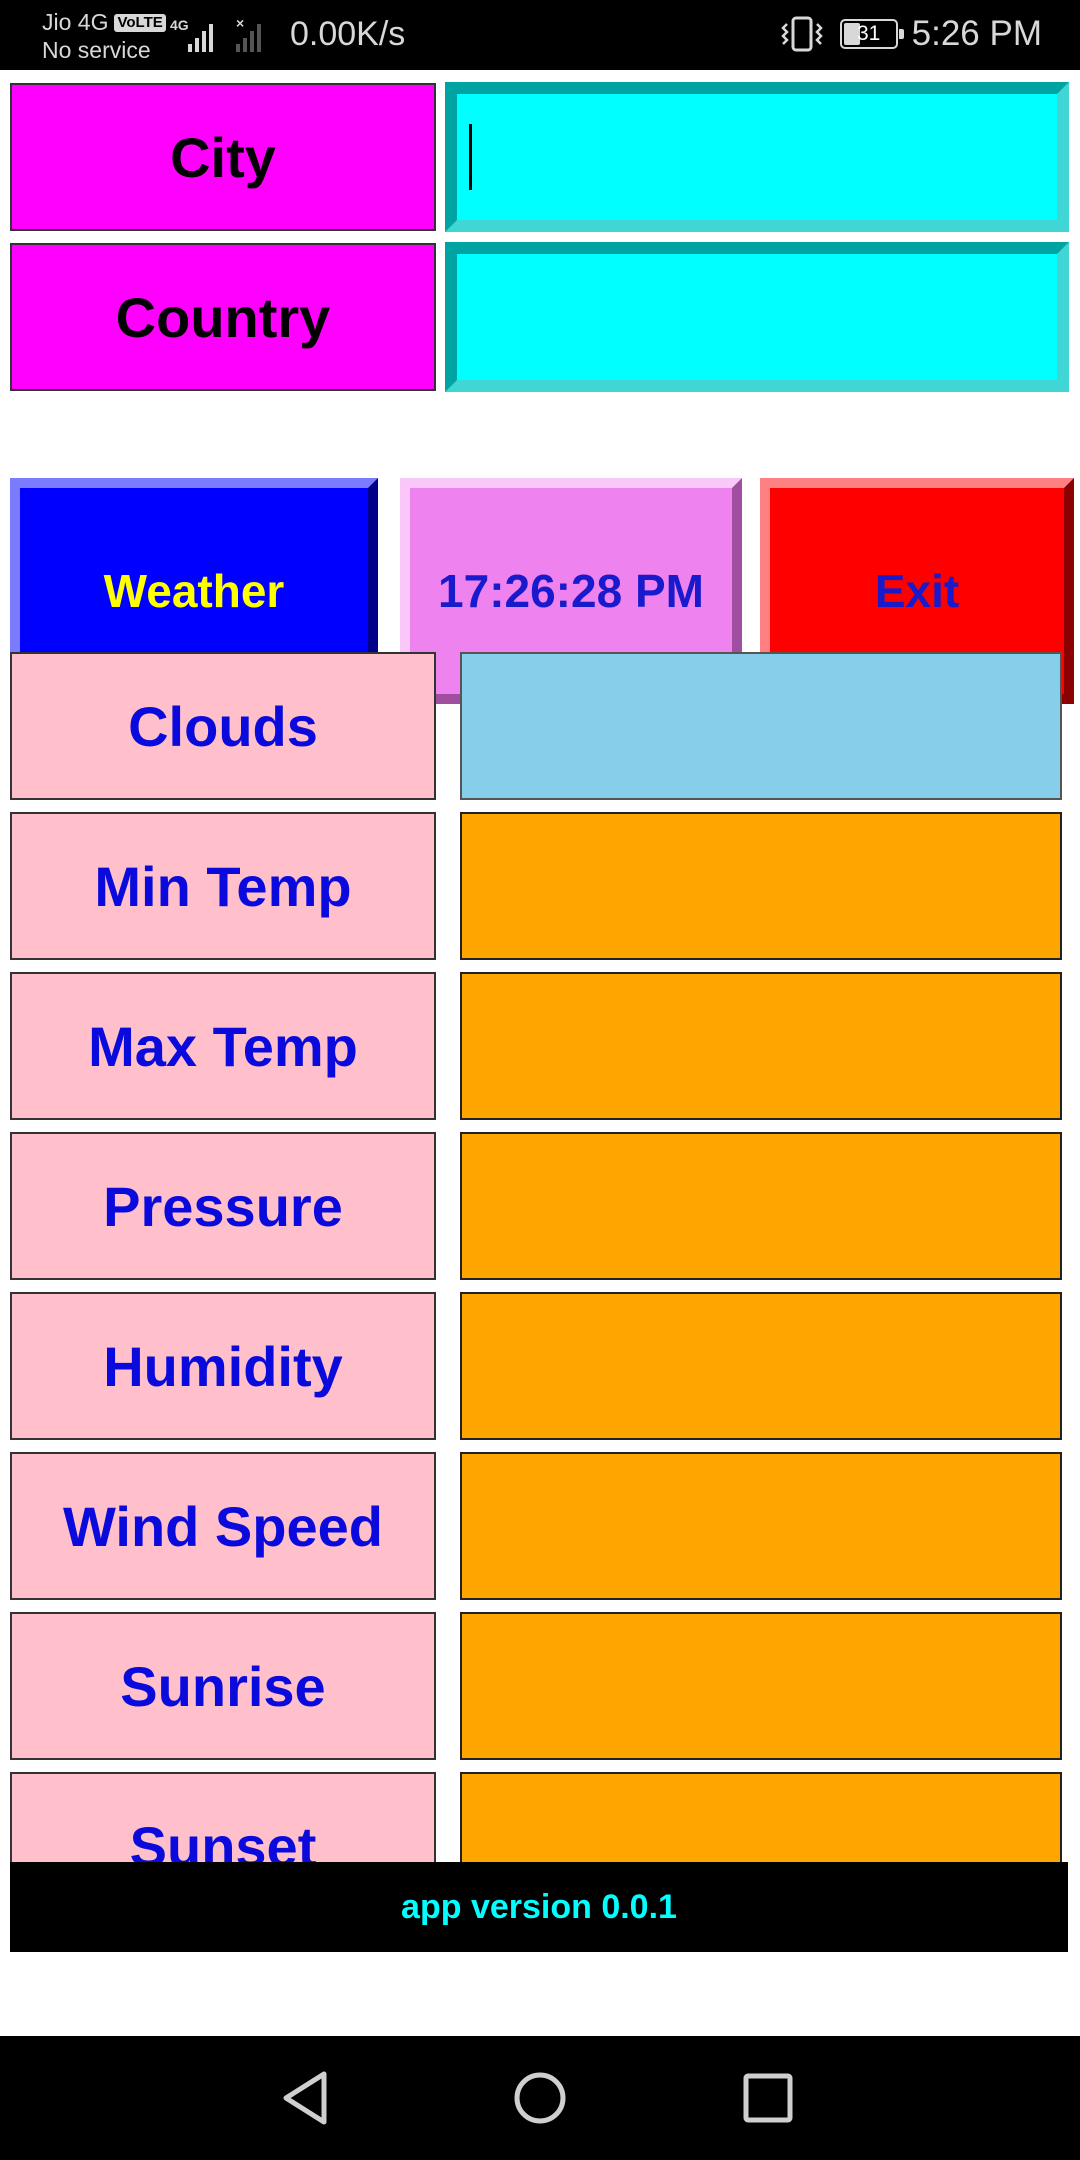  I want to click on clouds-value, so click(761, 726).